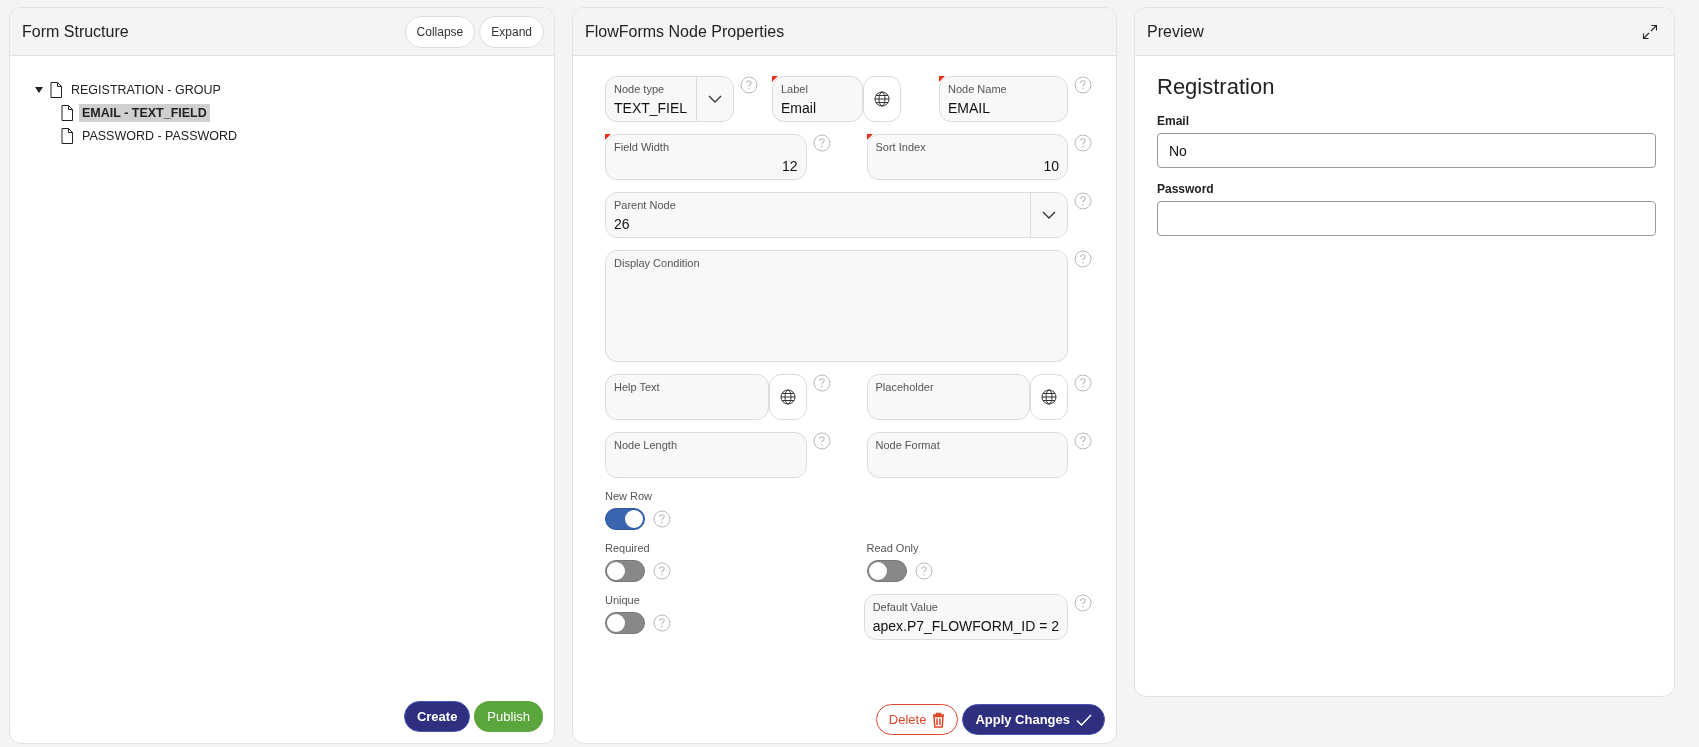 This screenshot has width=1699, height=747. I want to click on toggle-label: Unique, so click(623, 600).